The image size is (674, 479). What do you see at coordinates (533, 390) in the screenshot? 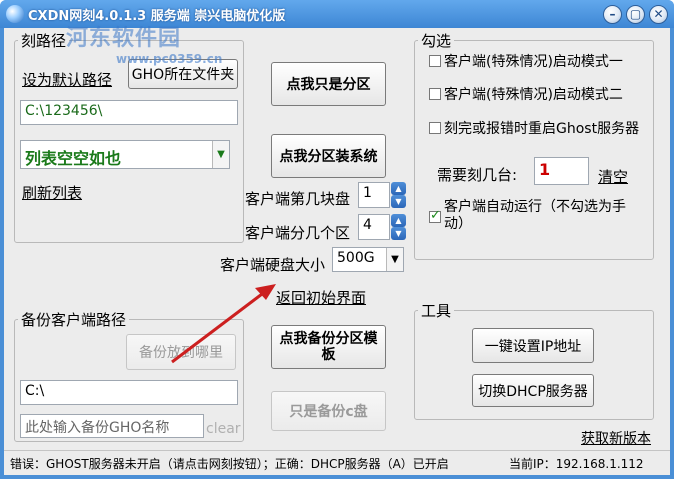
I see `dhcp-switch-button: 切换DHCP服务器` at bounding box center [533, 390].